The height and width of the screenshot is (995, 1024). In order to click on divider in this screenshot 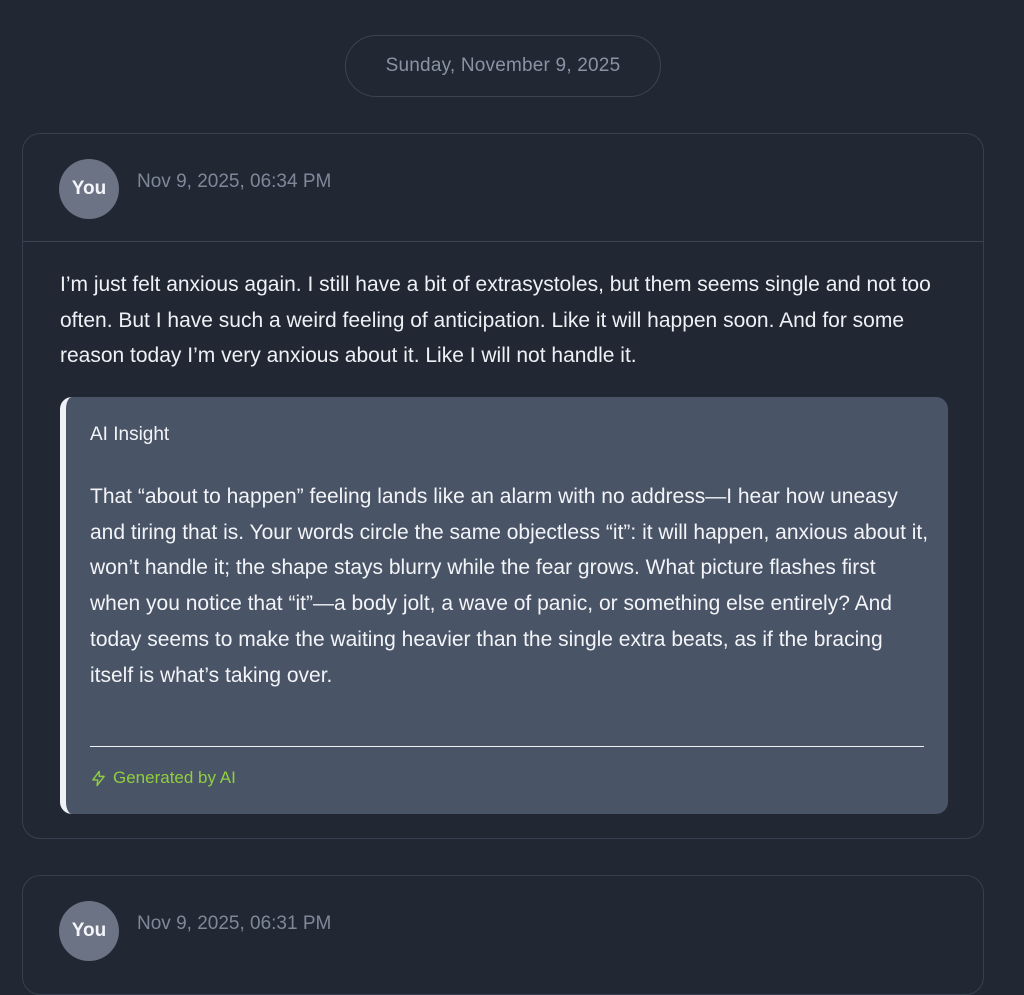, I will do `click(507, 746)`.